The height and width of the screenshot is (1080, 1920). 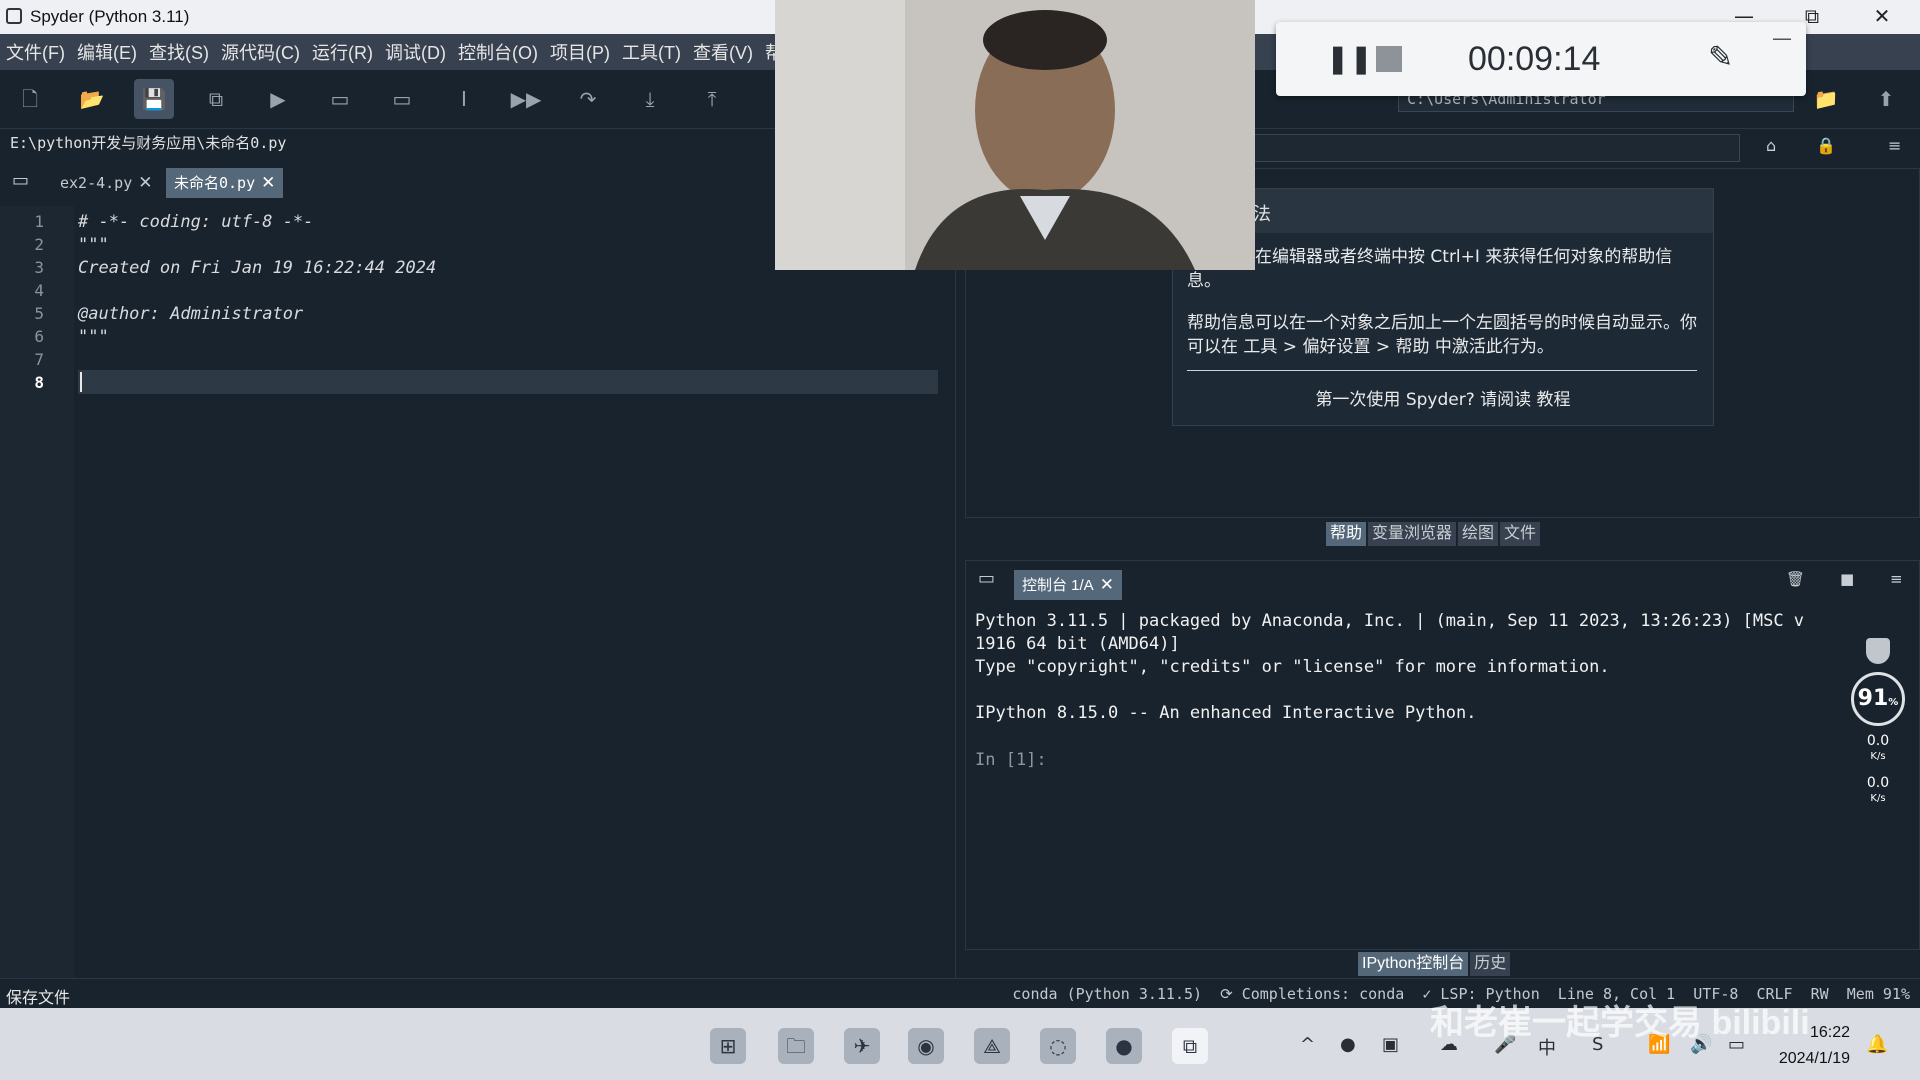 I want to click on close-button: ✕, so click(x=1882, y=17).